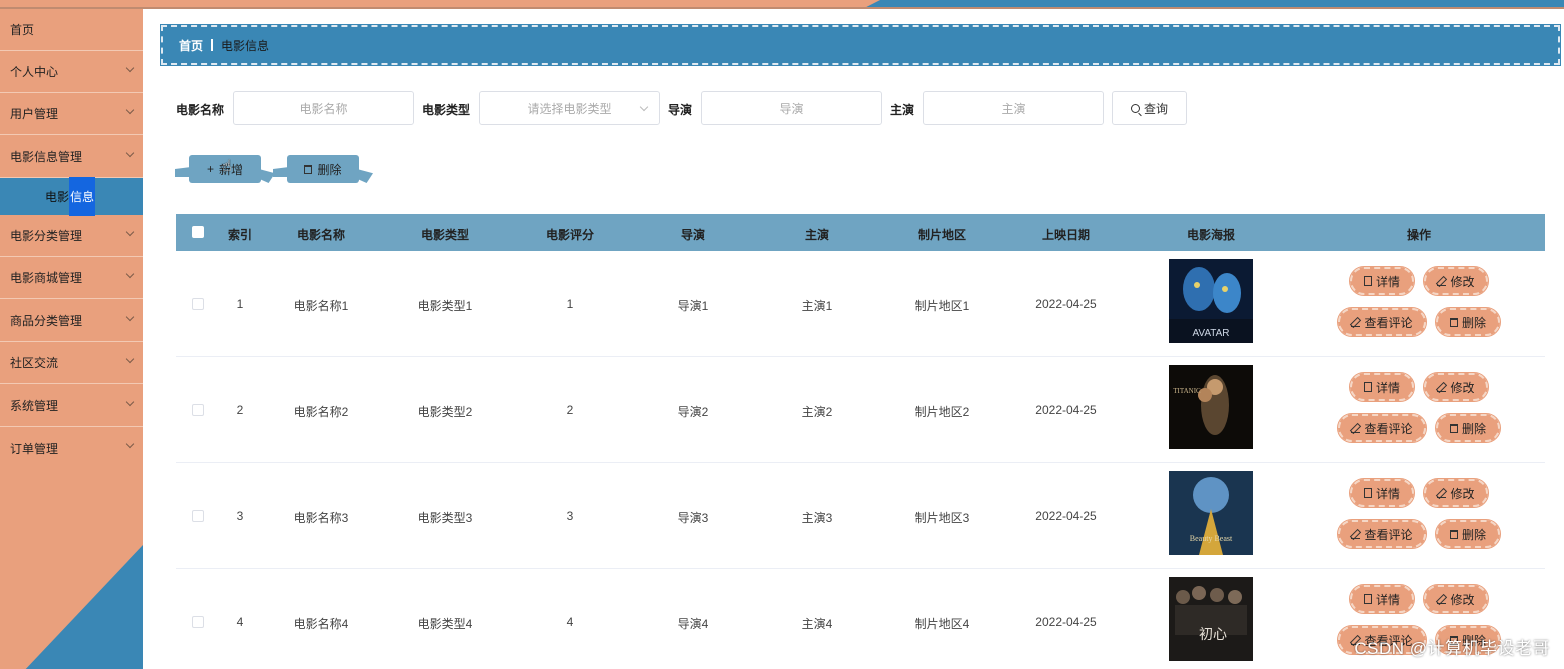 This screenshot has width=1564, height=669. What do you see at coordinates (1213, 634) in the screenshot?
I see `poster-title: 初心` at bounding box center [1213, 634].